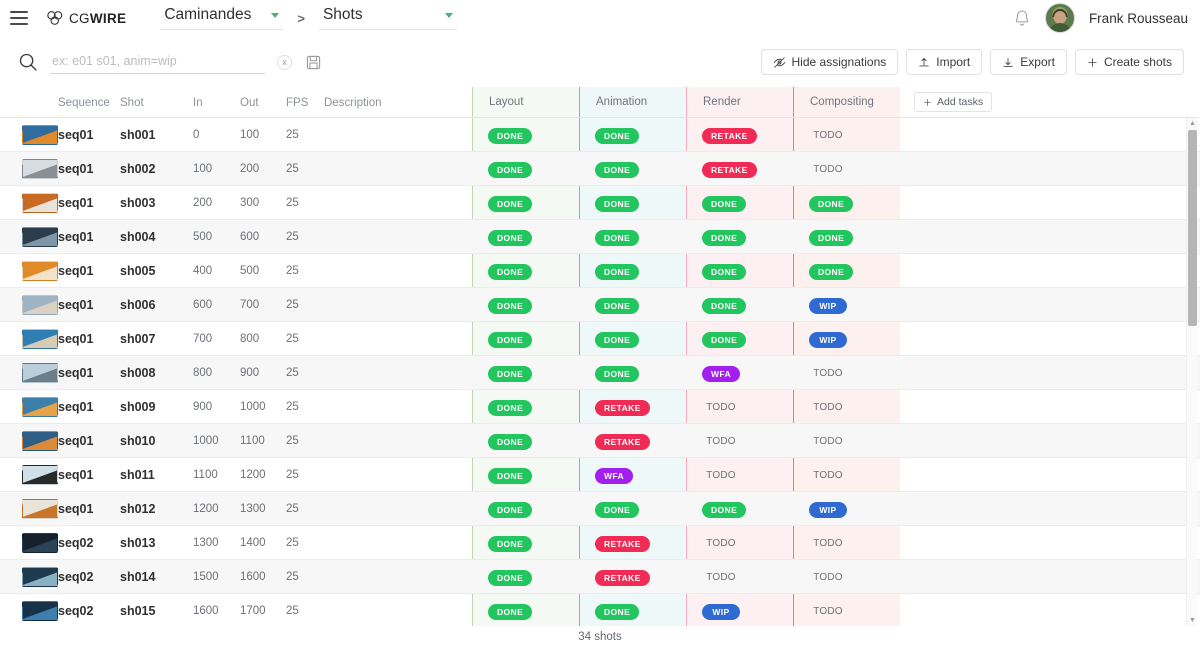 Image resolution: width=1200 pixels, height=666 pixels. I want to click on table-row: seq01 sh005 400 500 25 DONE DONE DONE DONE, so click(600, 271).